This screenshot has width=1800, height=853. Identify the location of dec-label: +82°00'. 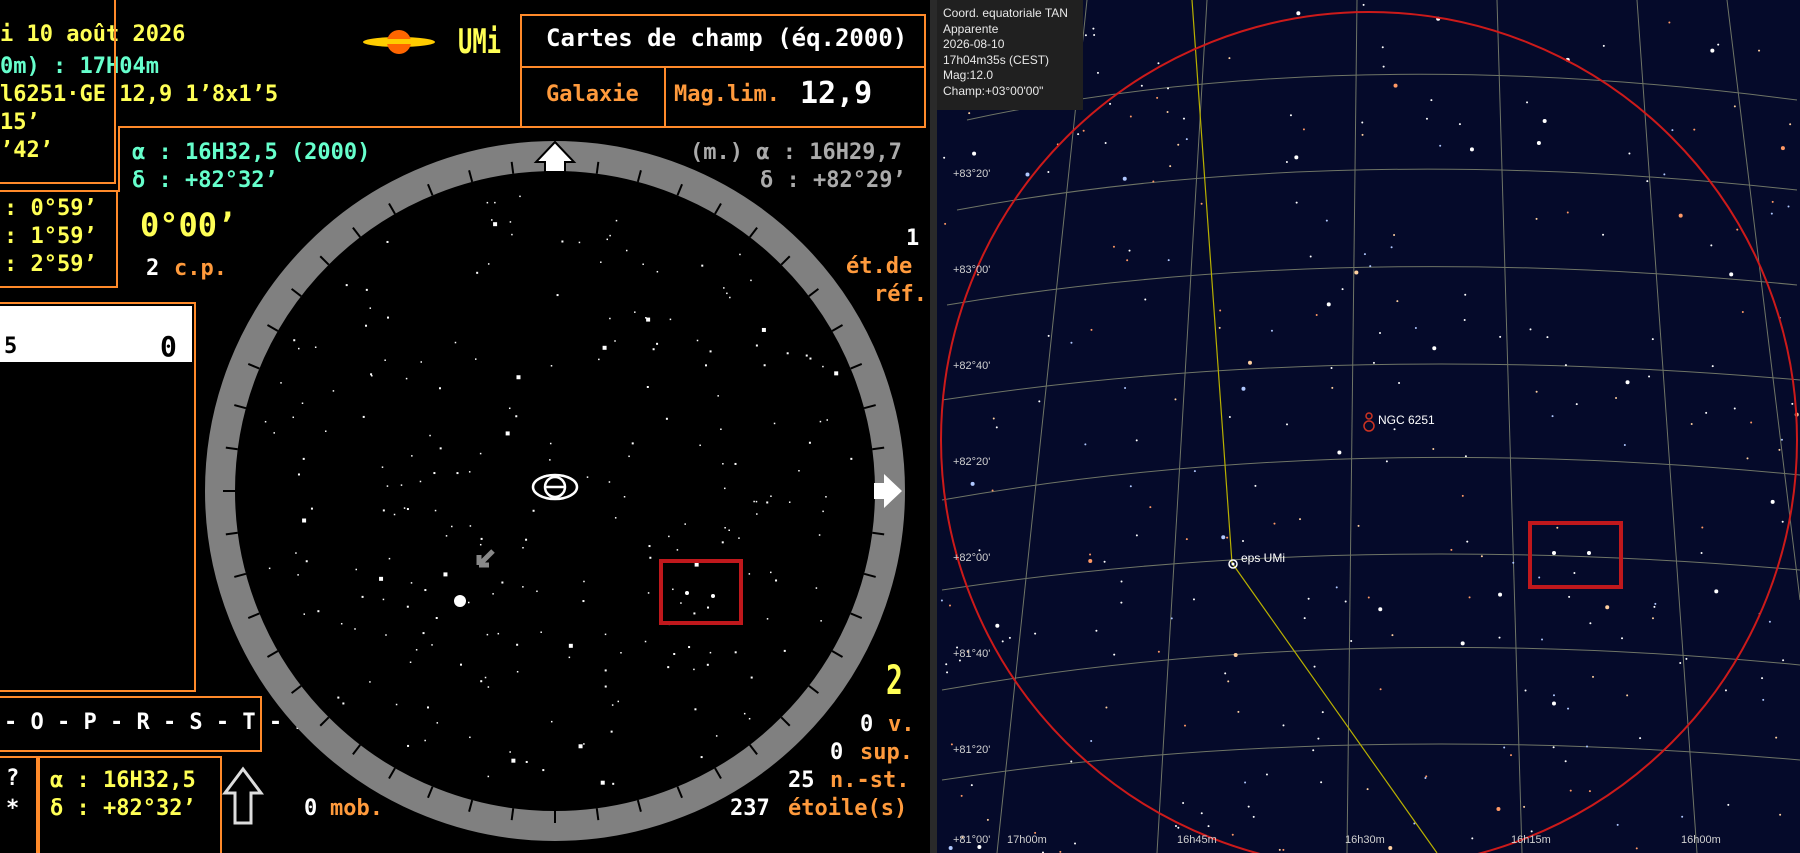
(972, 558).